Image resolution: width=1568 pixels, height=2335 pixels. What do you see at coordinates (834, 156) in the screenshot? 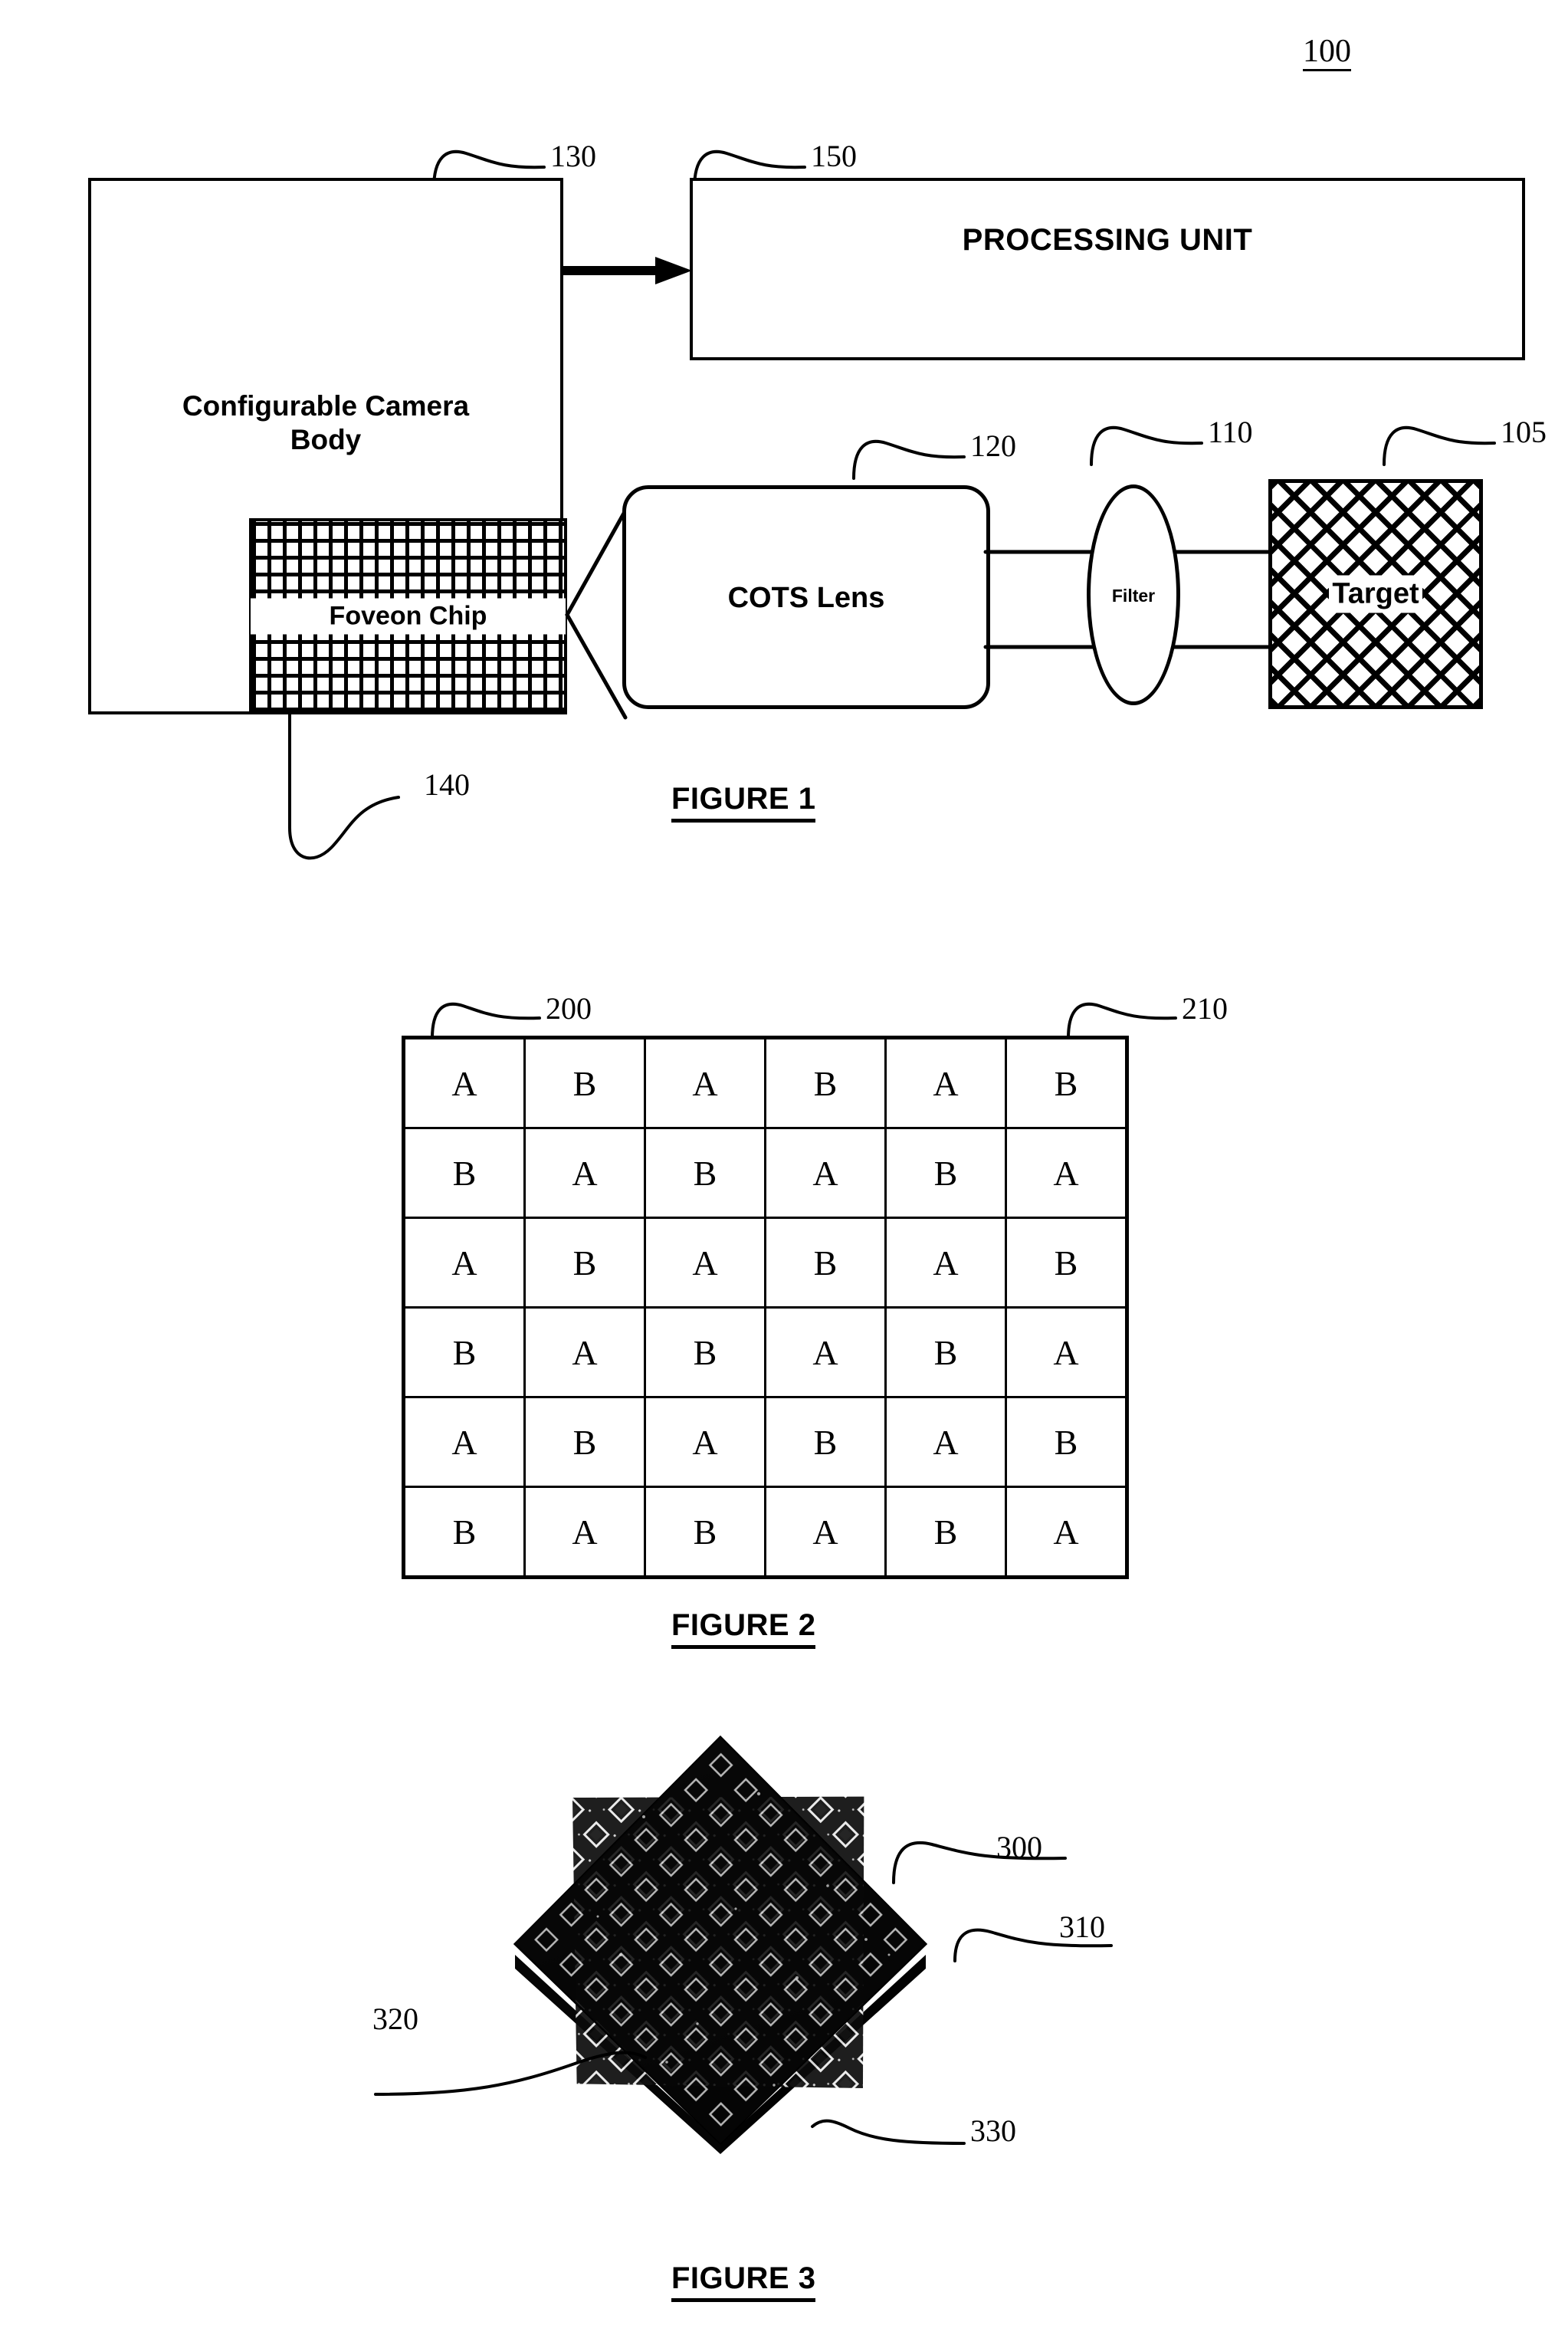
I see `ref-numeral-150: 150` at bounding box center [834, 156].